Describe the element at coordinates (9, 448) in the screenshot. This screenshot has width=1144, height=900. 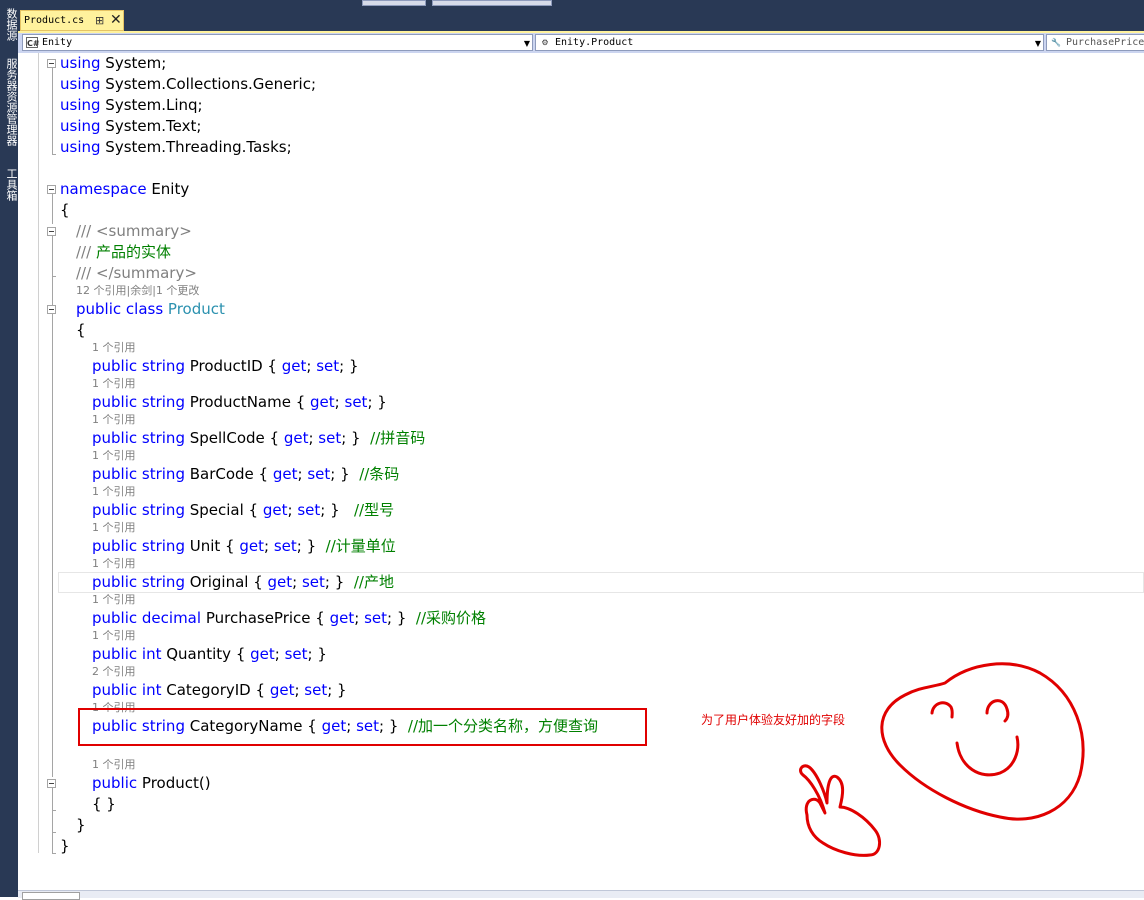
I see `side-tool-strip: 数据源 服务器资源管理器 工具箱` at that location.